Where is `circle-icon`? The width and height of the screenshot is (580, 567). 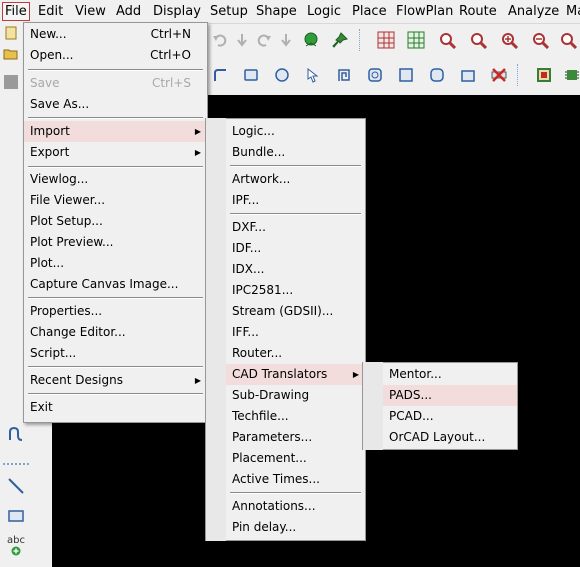
circle-icon is located at coordinates (282, 75).